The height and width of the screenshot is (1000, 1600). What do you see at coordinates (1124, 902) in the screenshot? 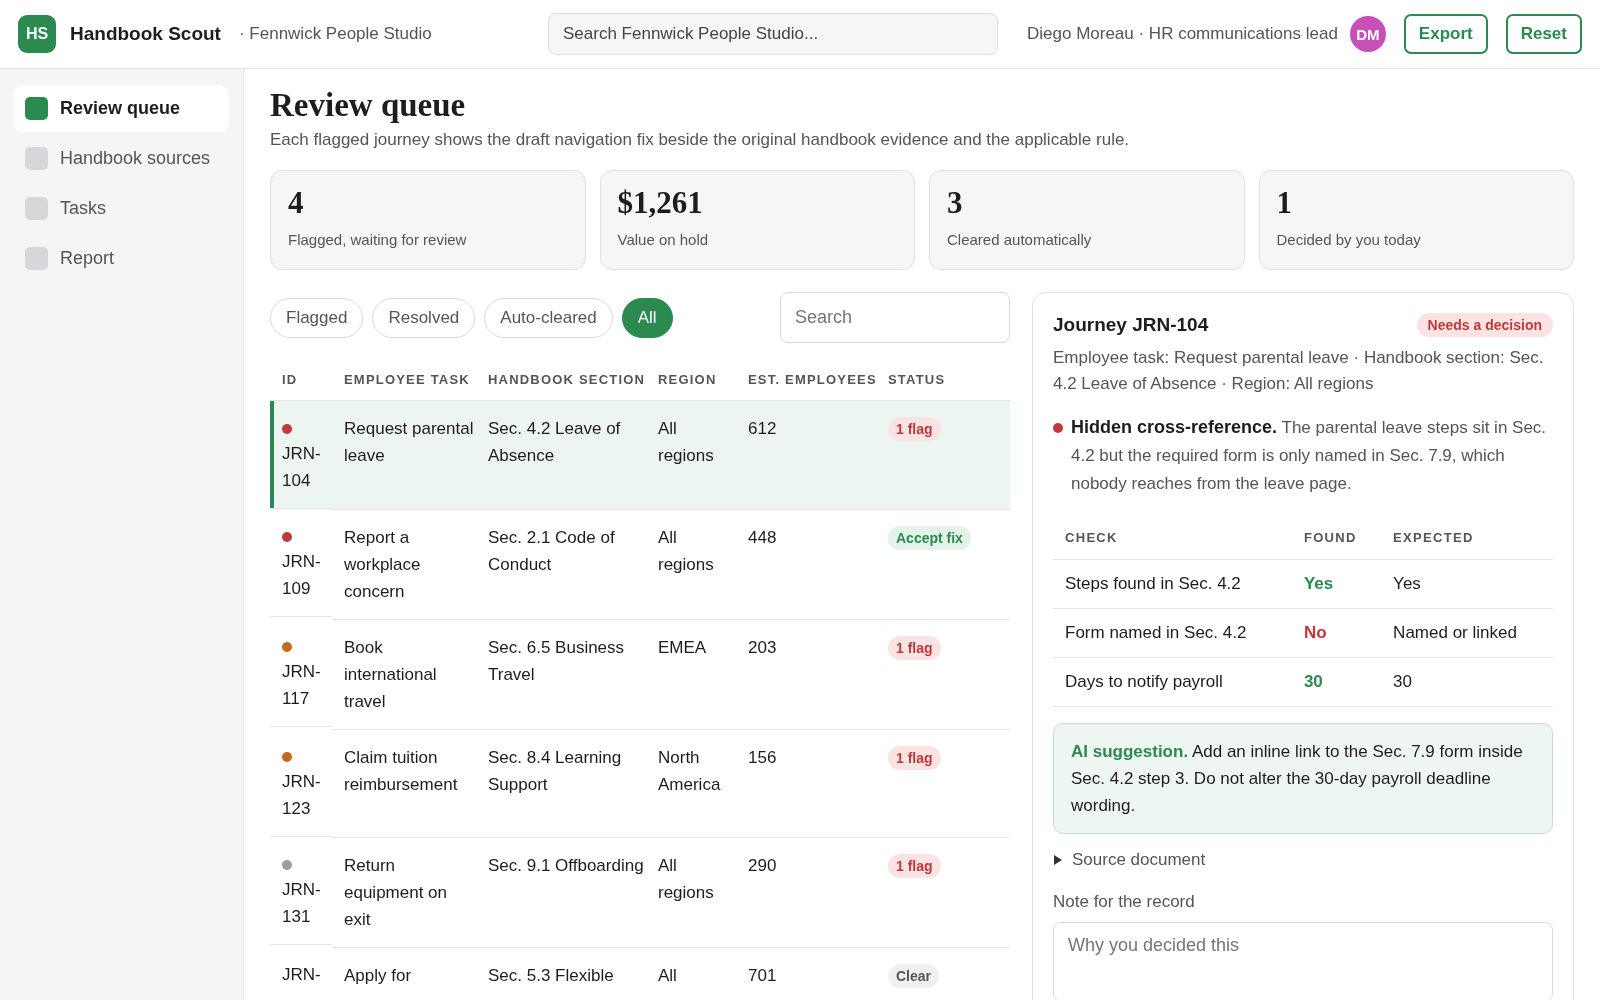
I see `note-label: Note for the record` at bounding box center [1124, 902].